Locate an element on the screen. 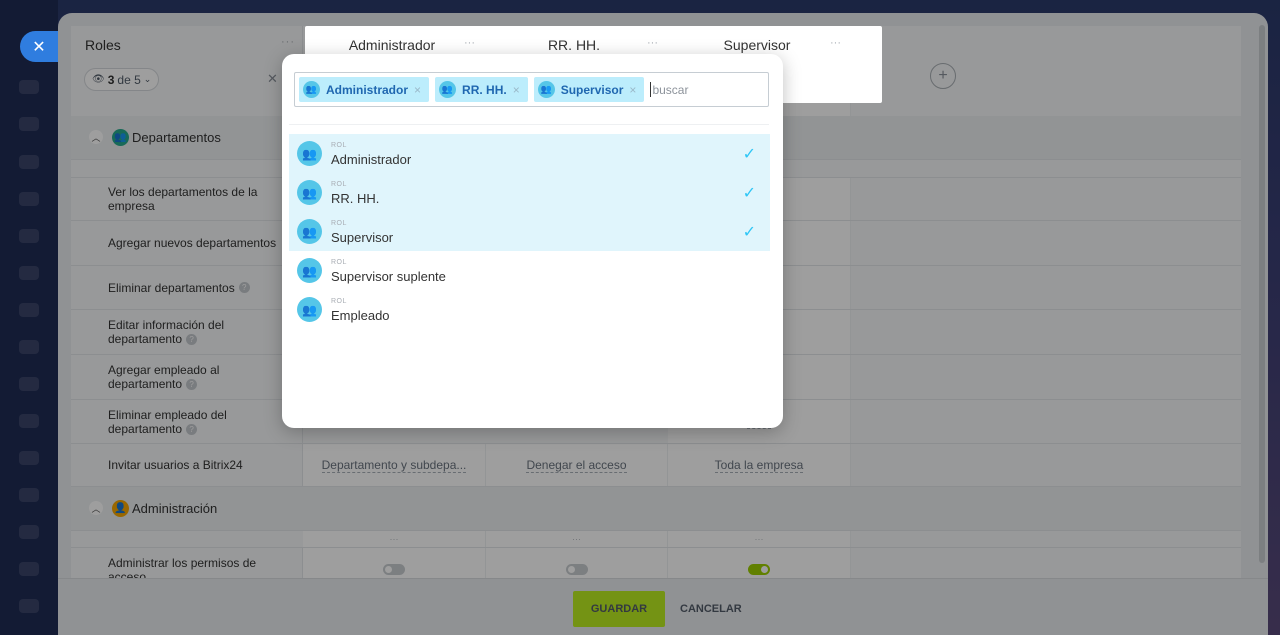  tag-label: RR. HH. is located at coordinates (484, 89).